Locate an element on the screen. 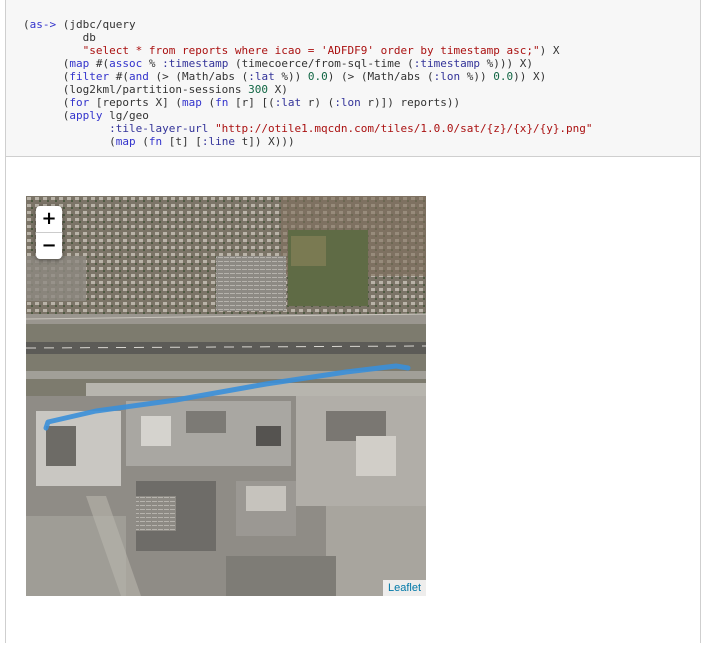 This screenshot has width=701, height=648. code-token: X) is located at coordinates (278, 89).